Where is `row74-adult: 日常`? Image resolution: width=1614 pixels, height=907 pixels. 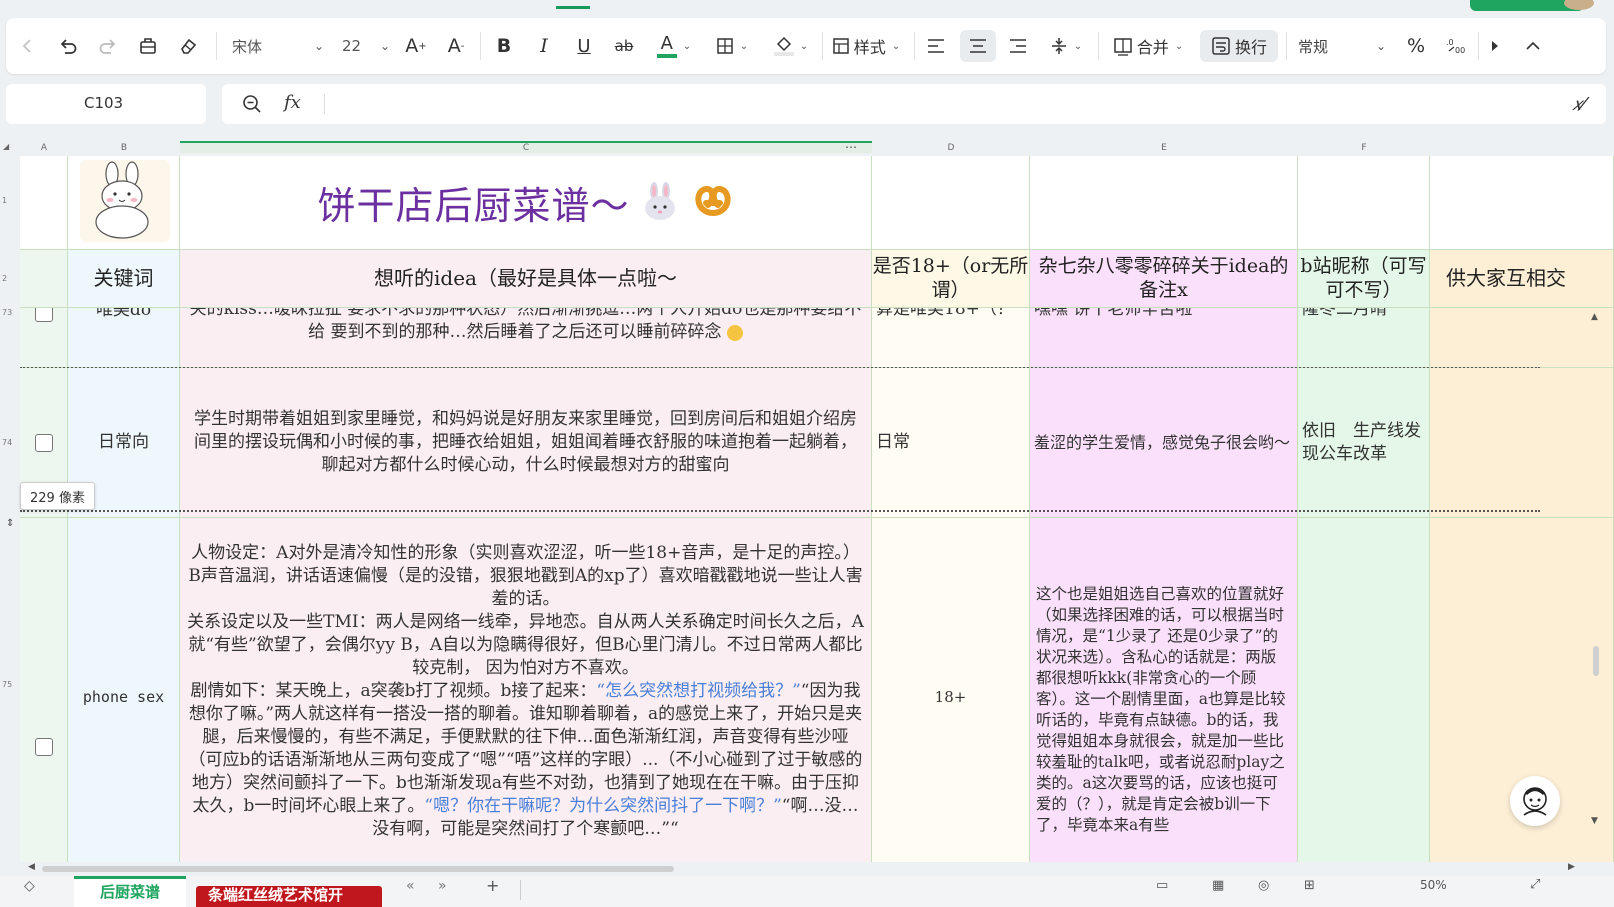
row74-adult: 日常 is located at coordinates (951, 443).